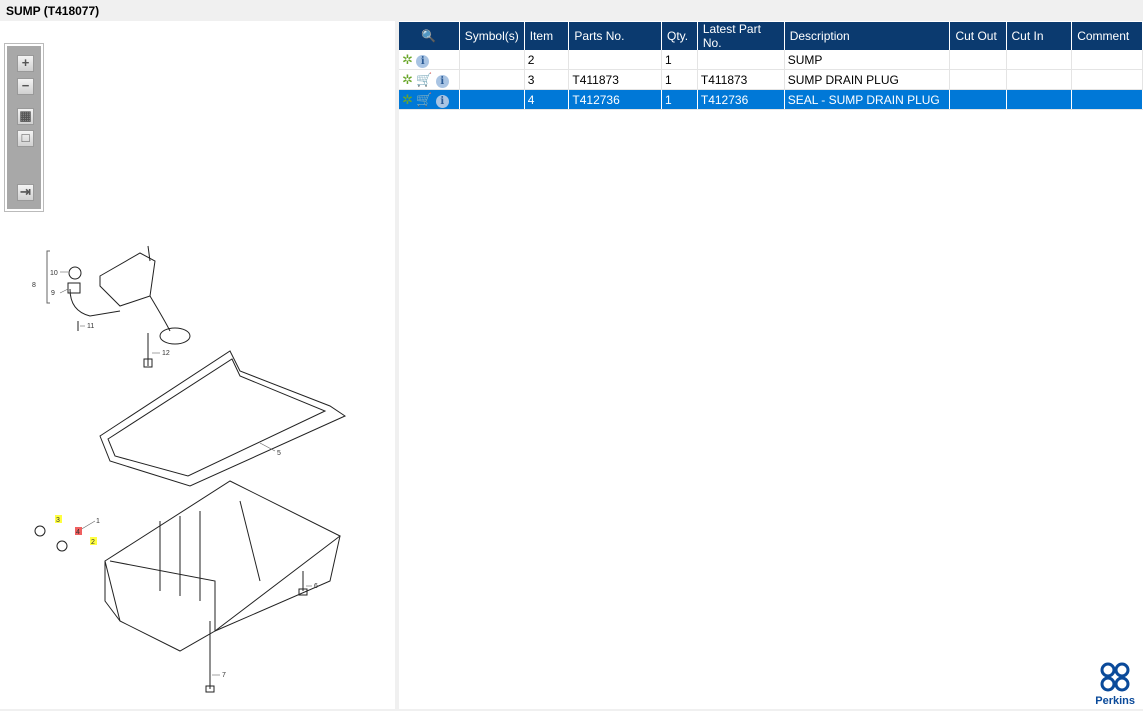 This screenshot has width=1143, height=711. What do you see at coordinates (316, 586) in the screenshot?
I see `callout-6: 6` at bounding box center [316, 586].